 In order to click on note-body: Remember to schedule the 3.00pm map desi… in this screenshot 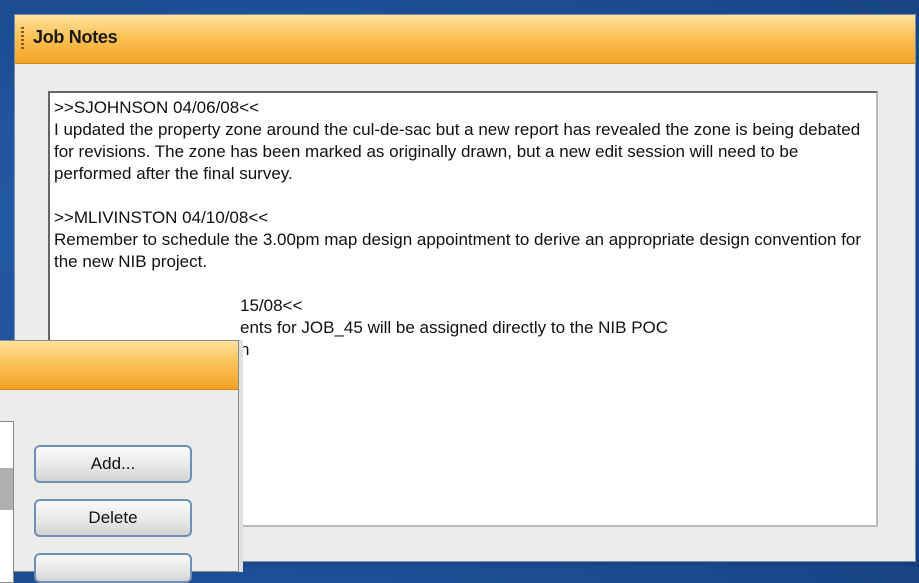, I will do `click(458, 250)`.